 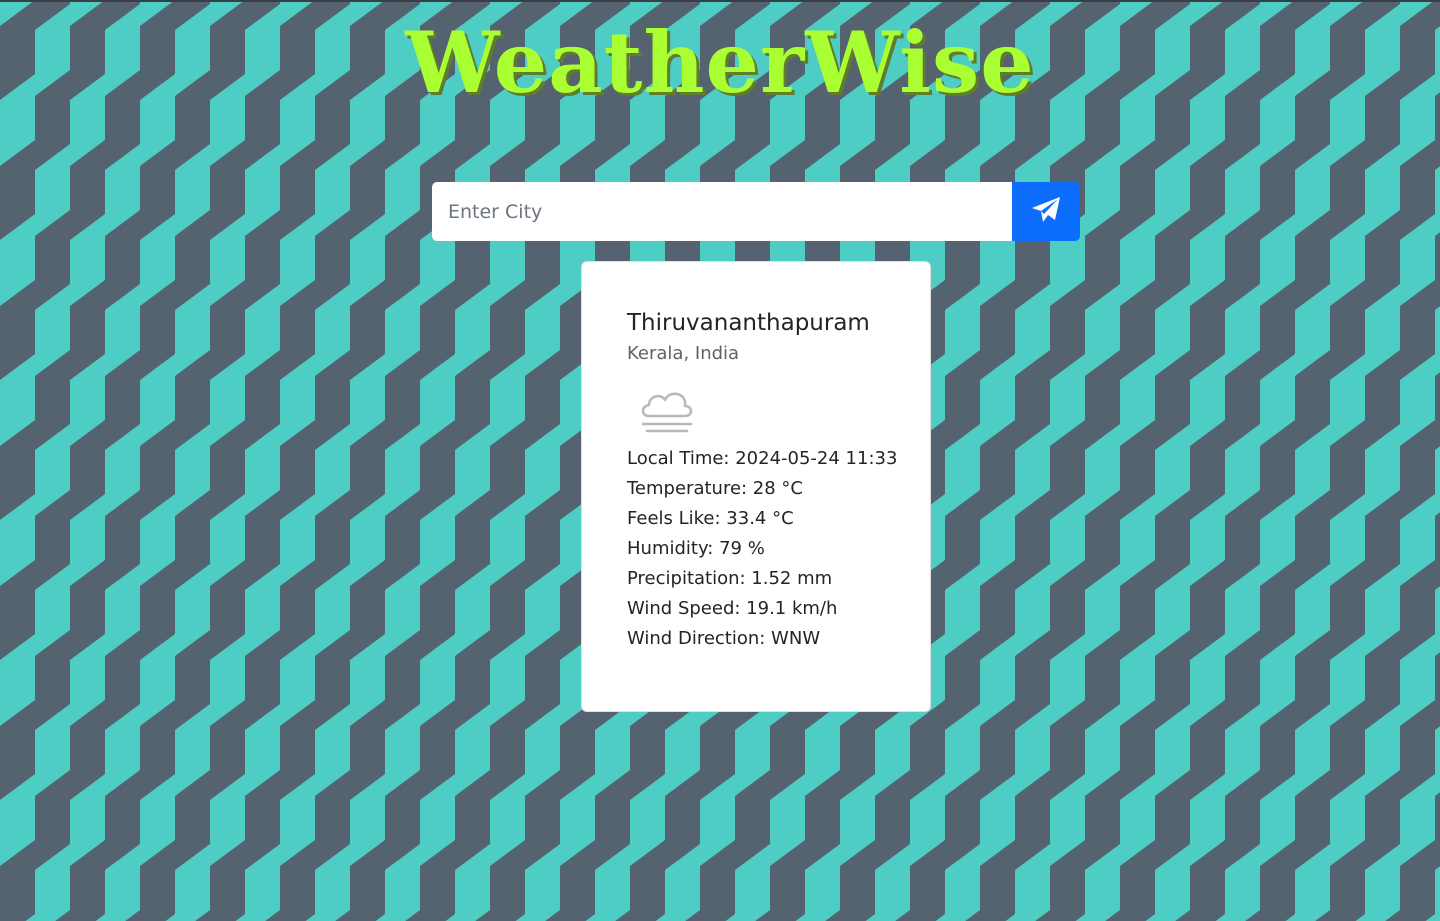 What do you see at coordinates (720, 1) in the screenshot?
I see `top-border` at bounding box center [720, 1].